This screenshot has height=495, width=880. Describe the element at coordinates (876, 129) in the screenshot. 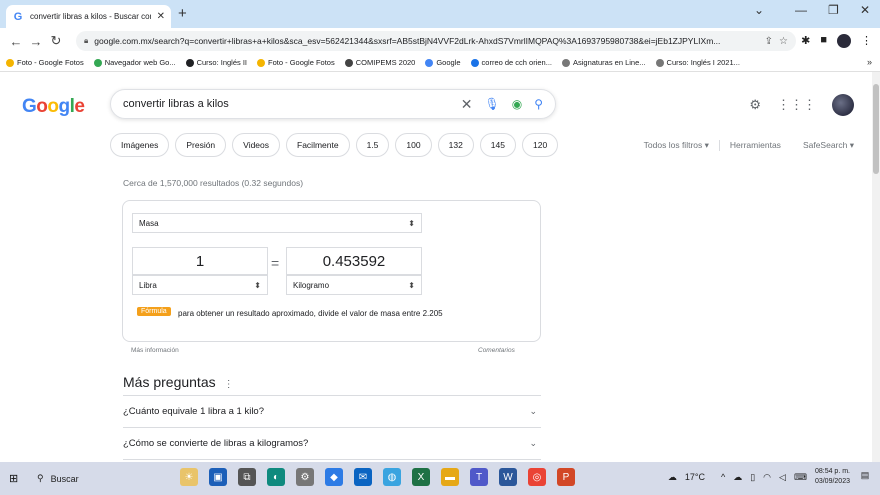

I see `scrollbar-thumb` at that location.